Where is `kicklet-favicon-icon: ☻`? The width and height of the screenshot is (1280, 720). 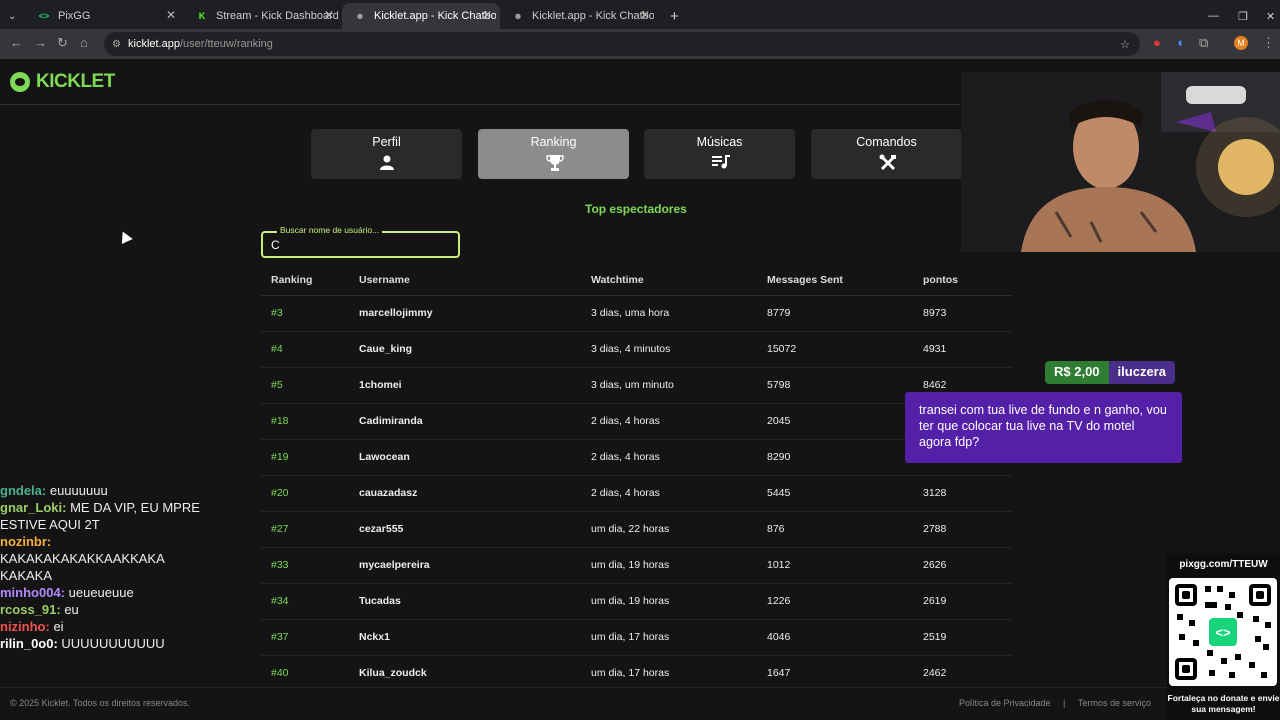 kicklet-favicon-icon: ☻ is located at coordinates (518, 16).